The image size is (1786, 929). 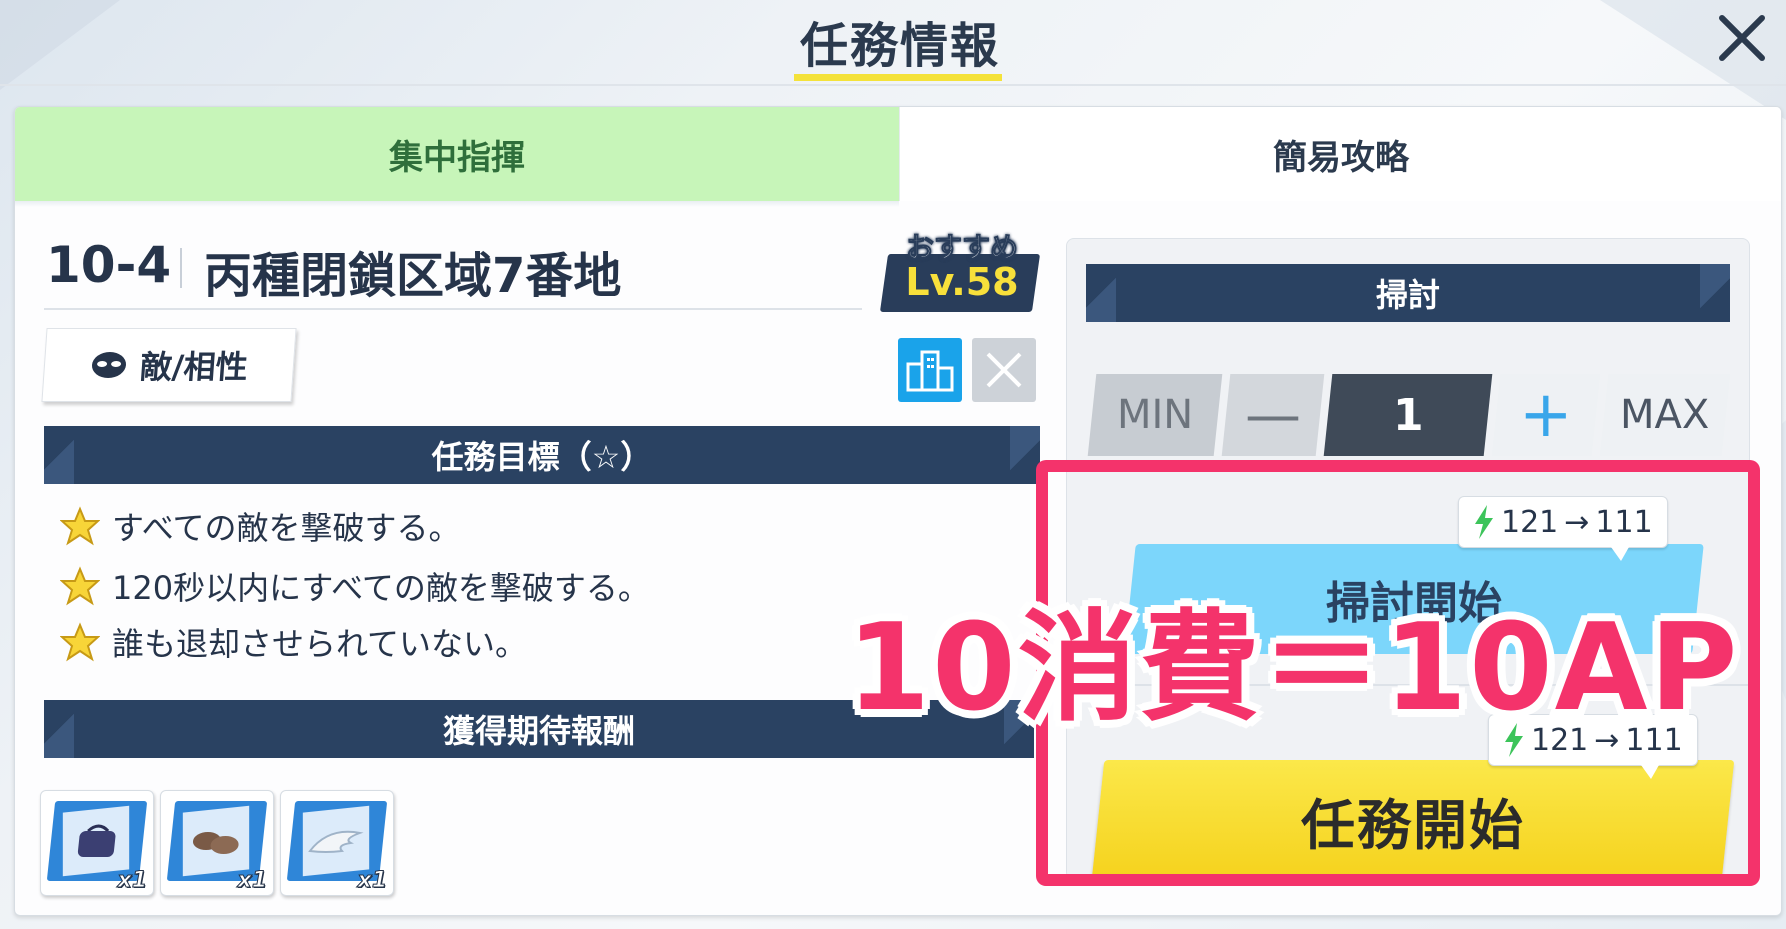 I want to click on stage-divider, so click(x=453, y=309).